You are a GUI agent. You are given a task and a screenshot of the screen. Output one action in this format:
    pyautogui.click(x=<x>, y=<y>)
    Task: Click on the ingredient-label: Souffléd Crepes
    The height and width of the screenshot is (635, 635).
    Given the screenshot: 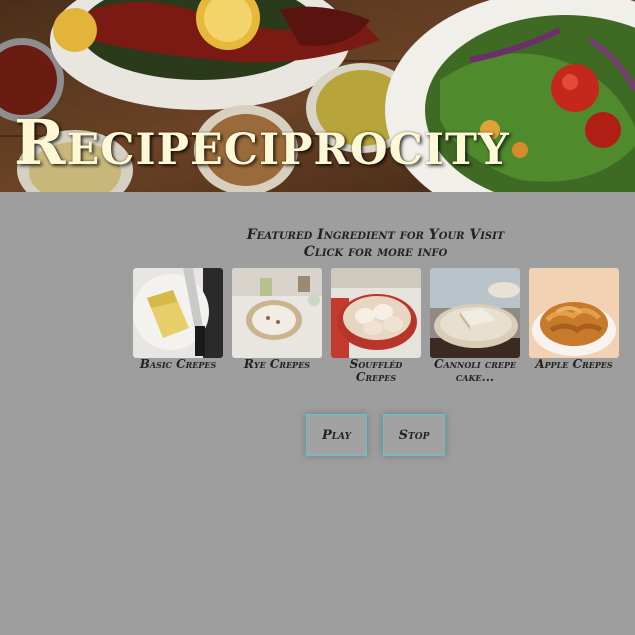 What is the action you would take?
    pyautogui.click(x=376, y=371)
    